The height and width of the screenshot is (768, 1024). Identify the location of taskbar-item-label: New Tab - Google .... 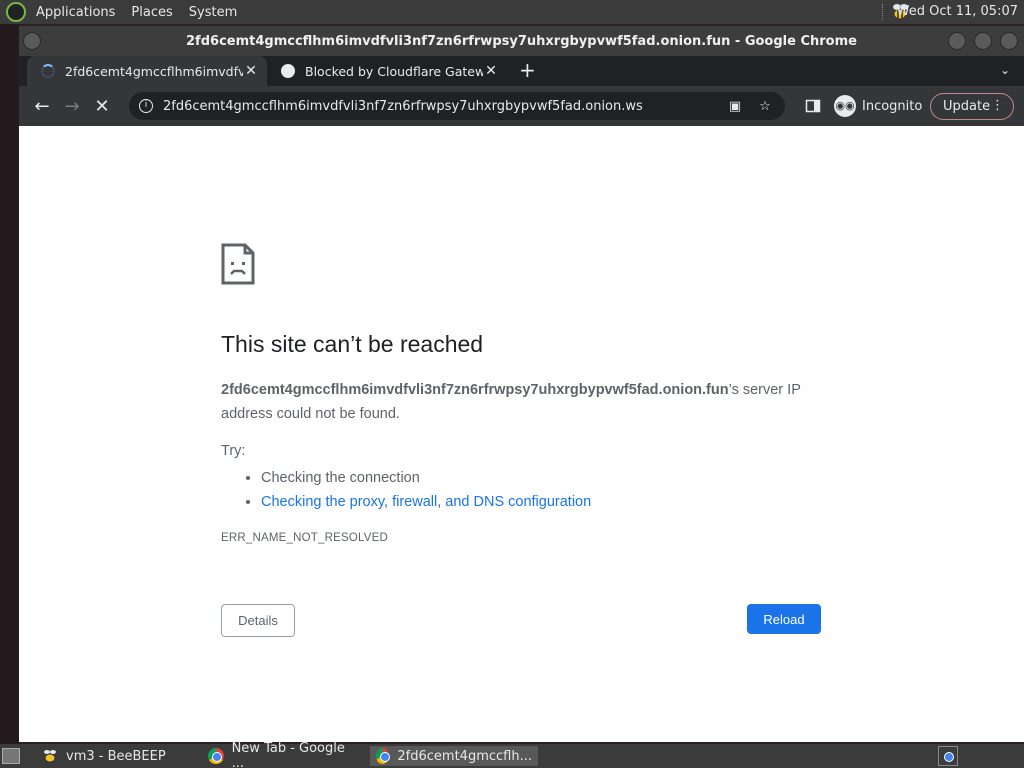
(288, 754).